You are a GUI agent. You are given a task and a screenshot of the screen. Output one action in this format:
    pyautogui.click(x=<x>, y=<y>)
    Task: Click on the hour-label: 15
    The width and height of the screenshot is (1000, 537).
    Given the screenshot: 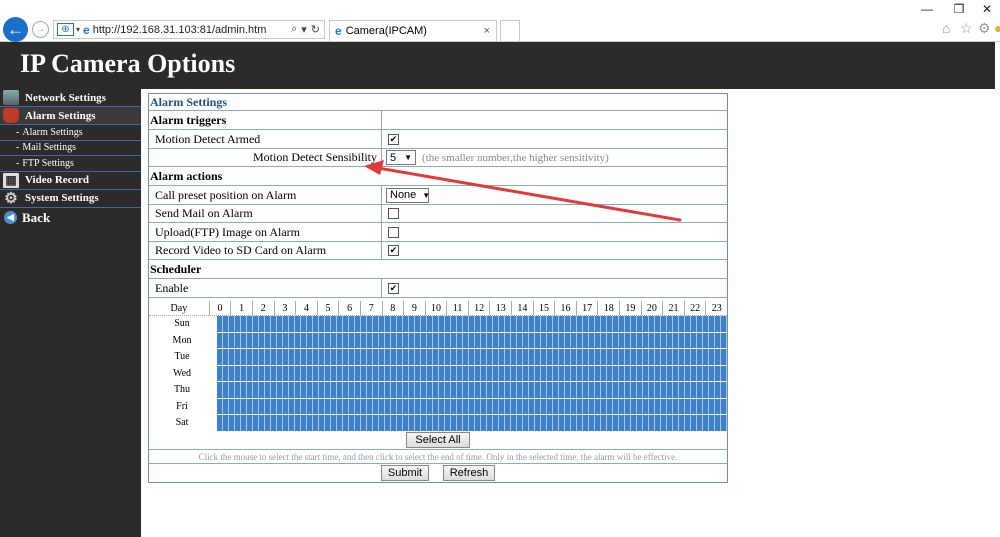 What is the action you would take?
    pyautogui.click(x=543, y=308)
    